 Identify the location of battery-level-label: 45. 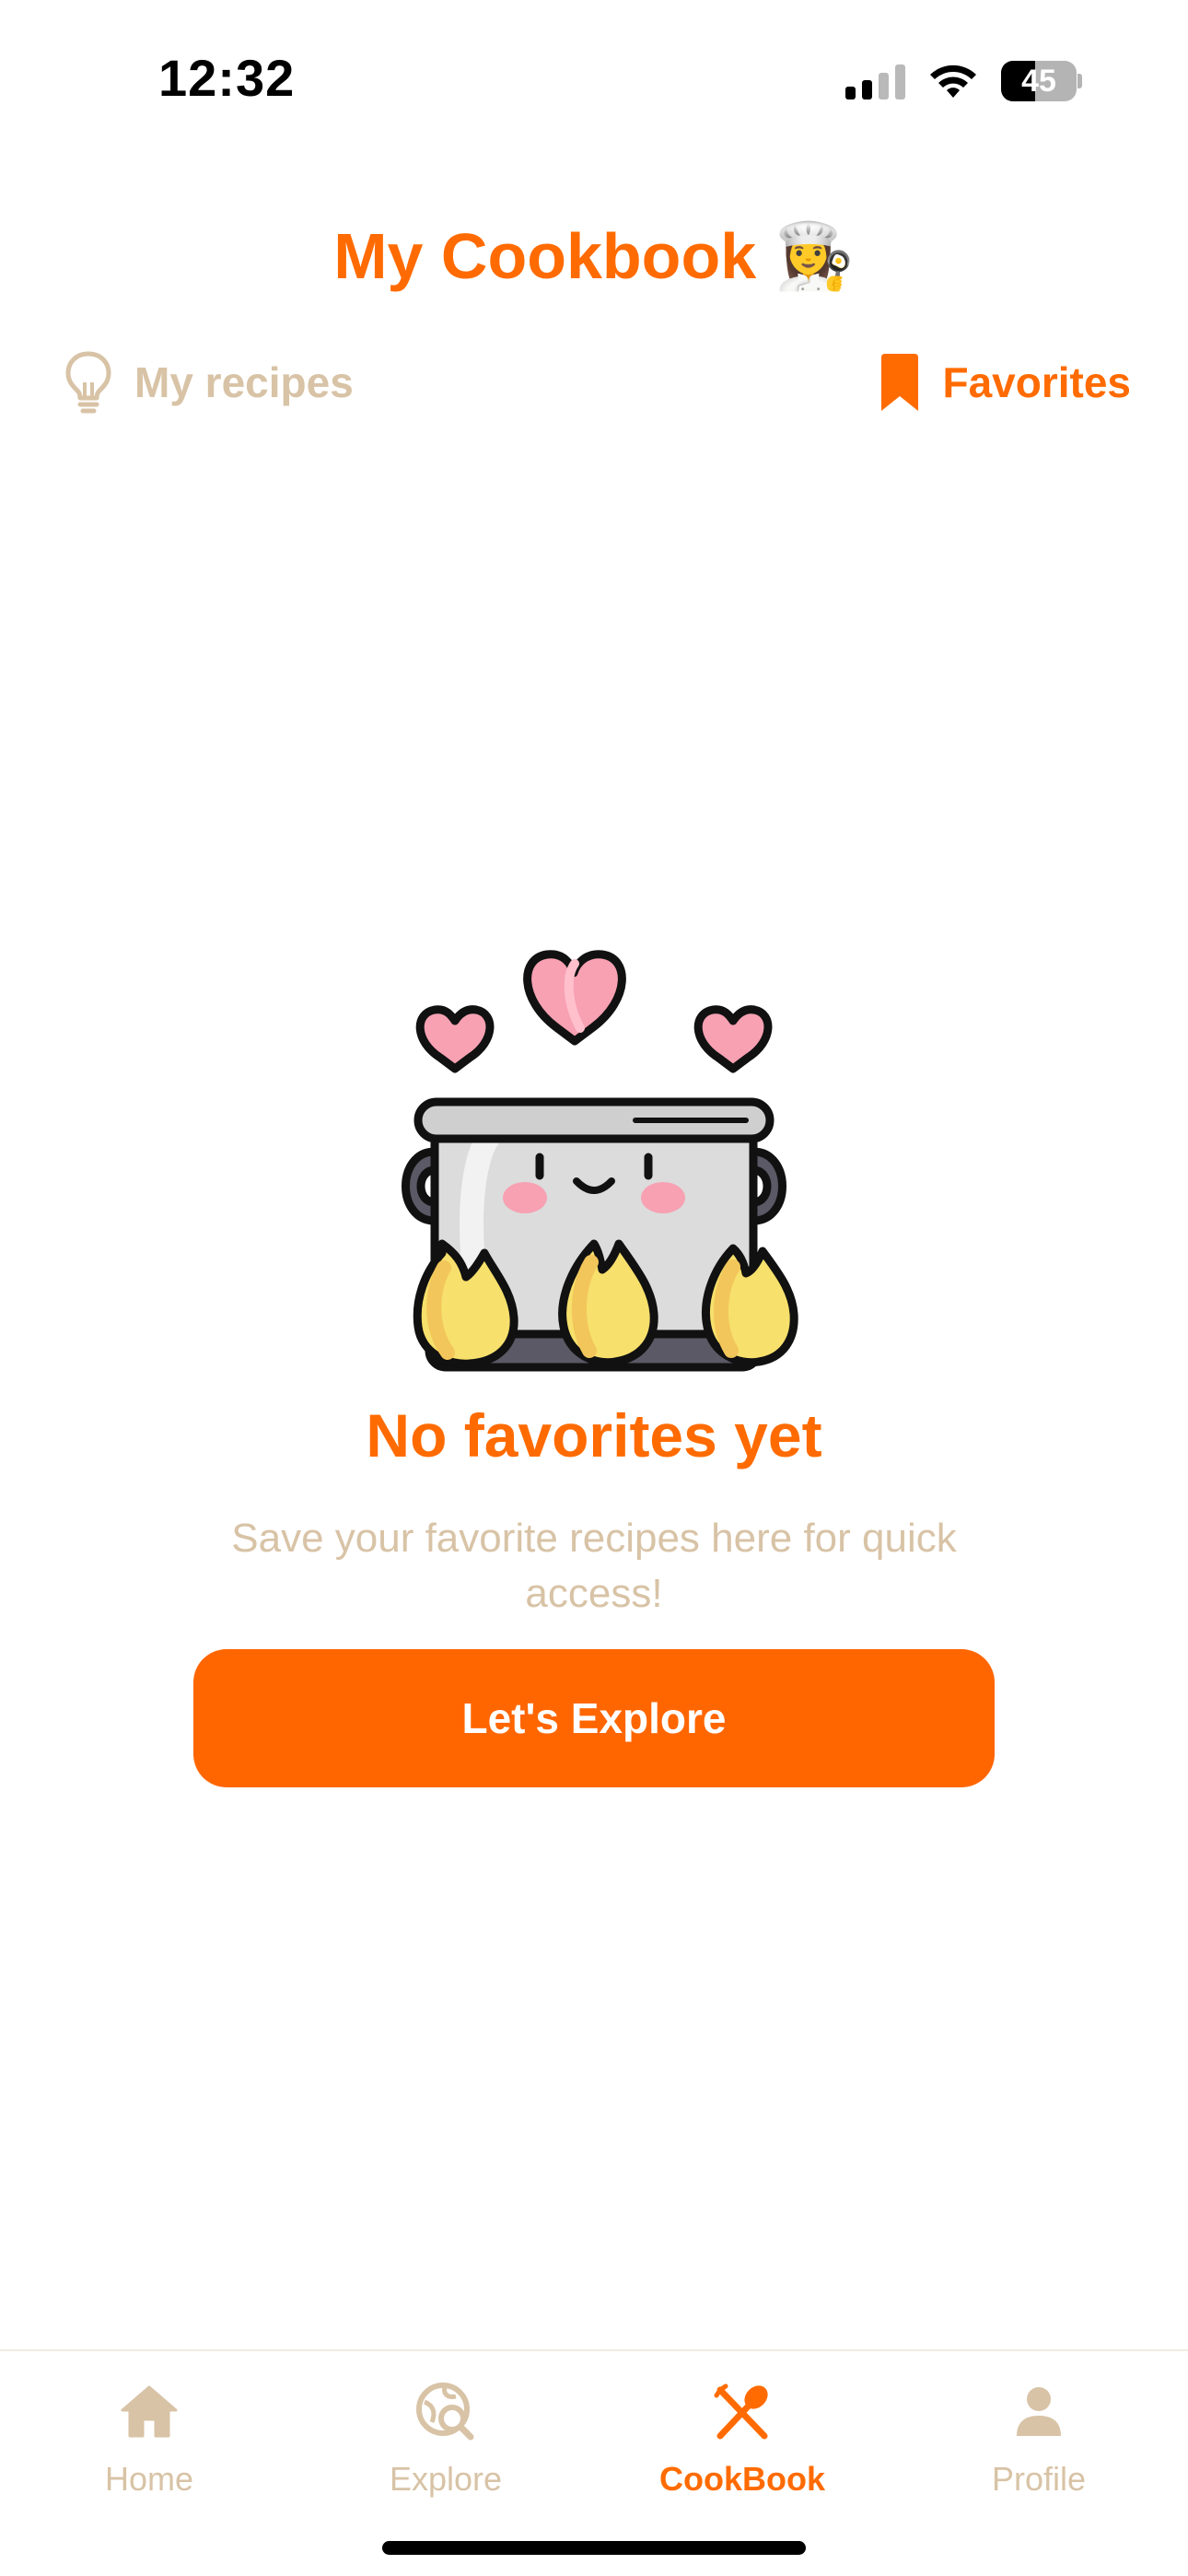
(1038, 81).